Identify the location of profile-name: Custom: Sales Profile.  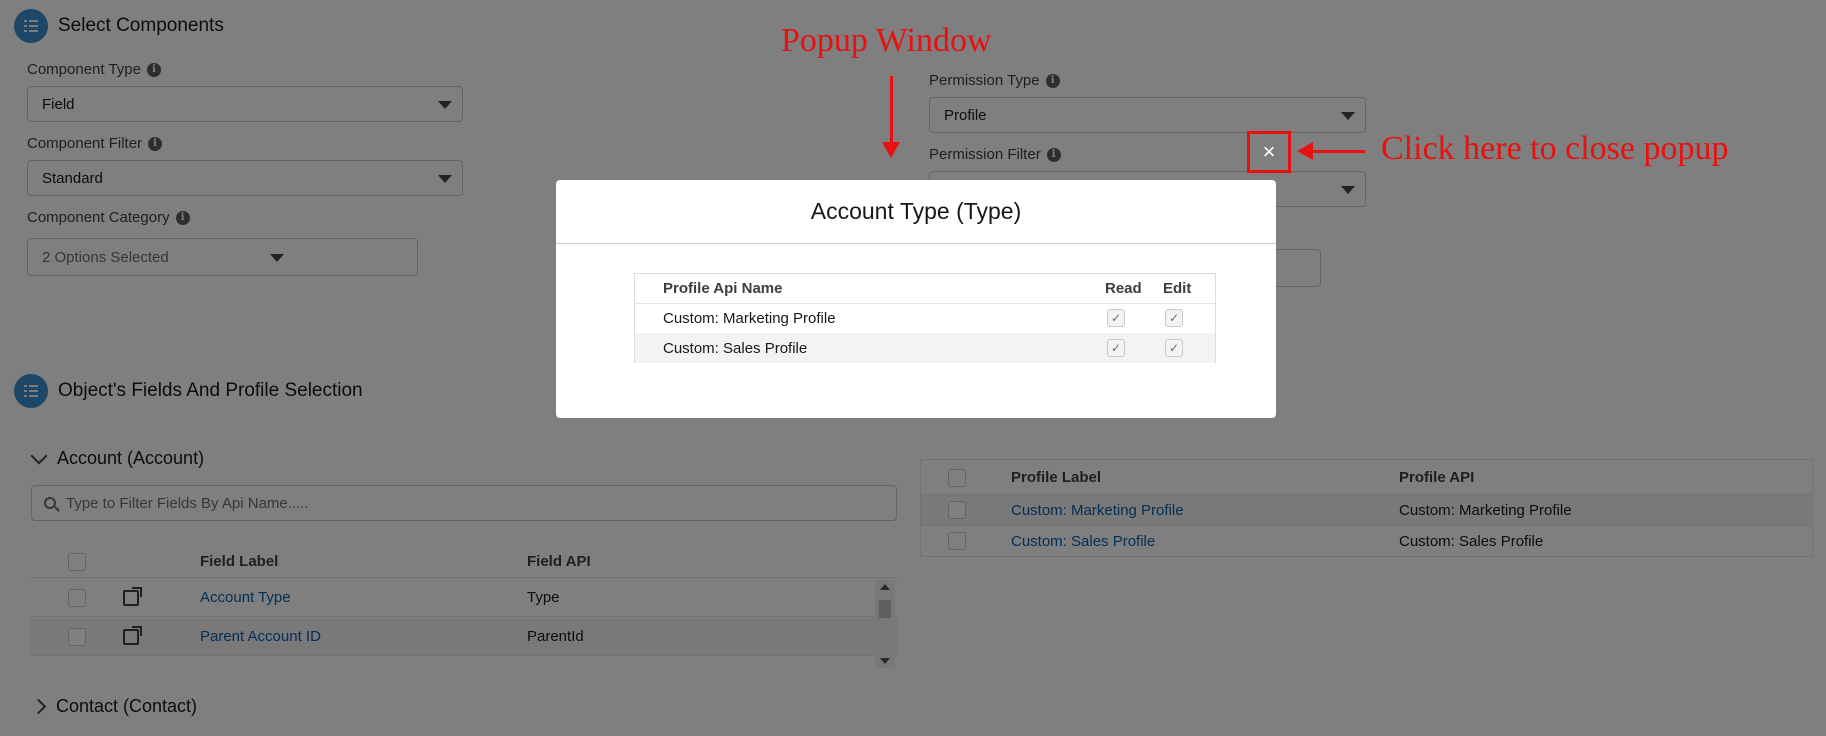
(735, 348).